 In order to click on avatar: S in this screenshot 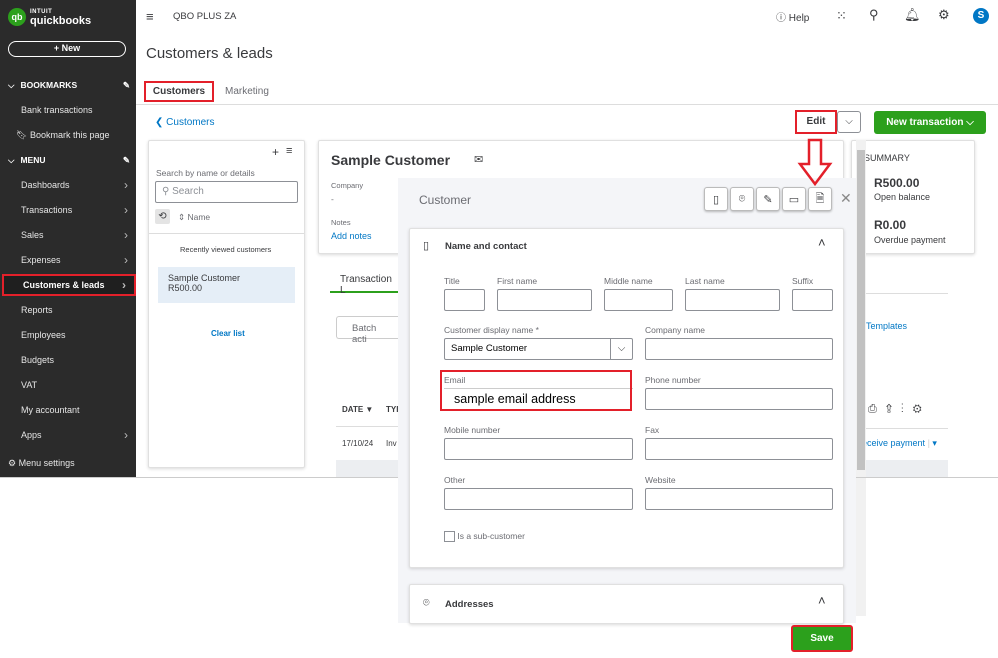, I will do `click(981, 16)`.